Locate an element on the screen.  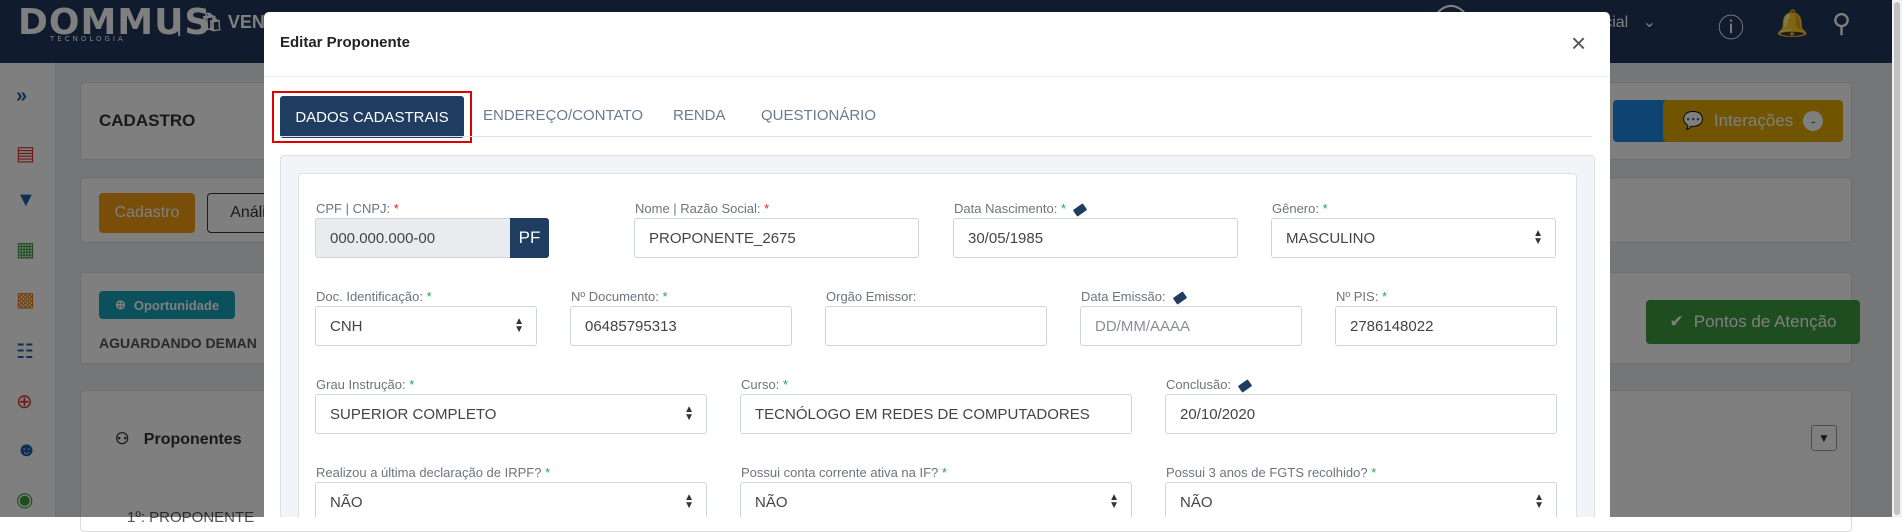
pis-value: 2786148022 is located at coordinates (1392, 326).